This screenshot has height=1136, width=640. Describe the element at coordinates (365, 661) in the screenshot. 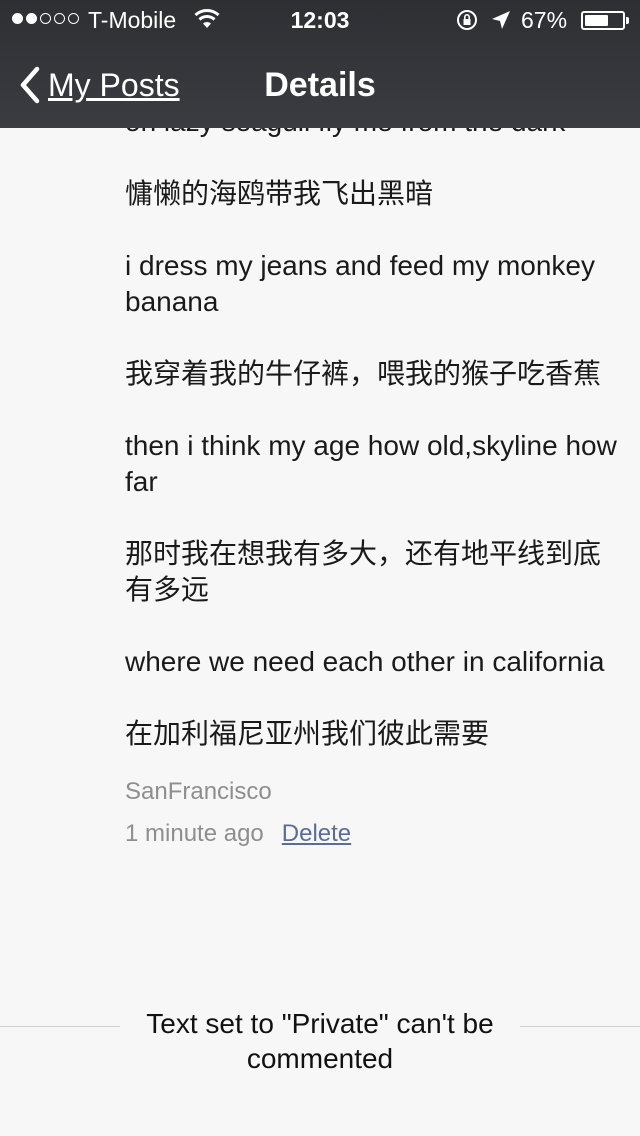

I see `post-paragraph: where we need each other in california` at that location.